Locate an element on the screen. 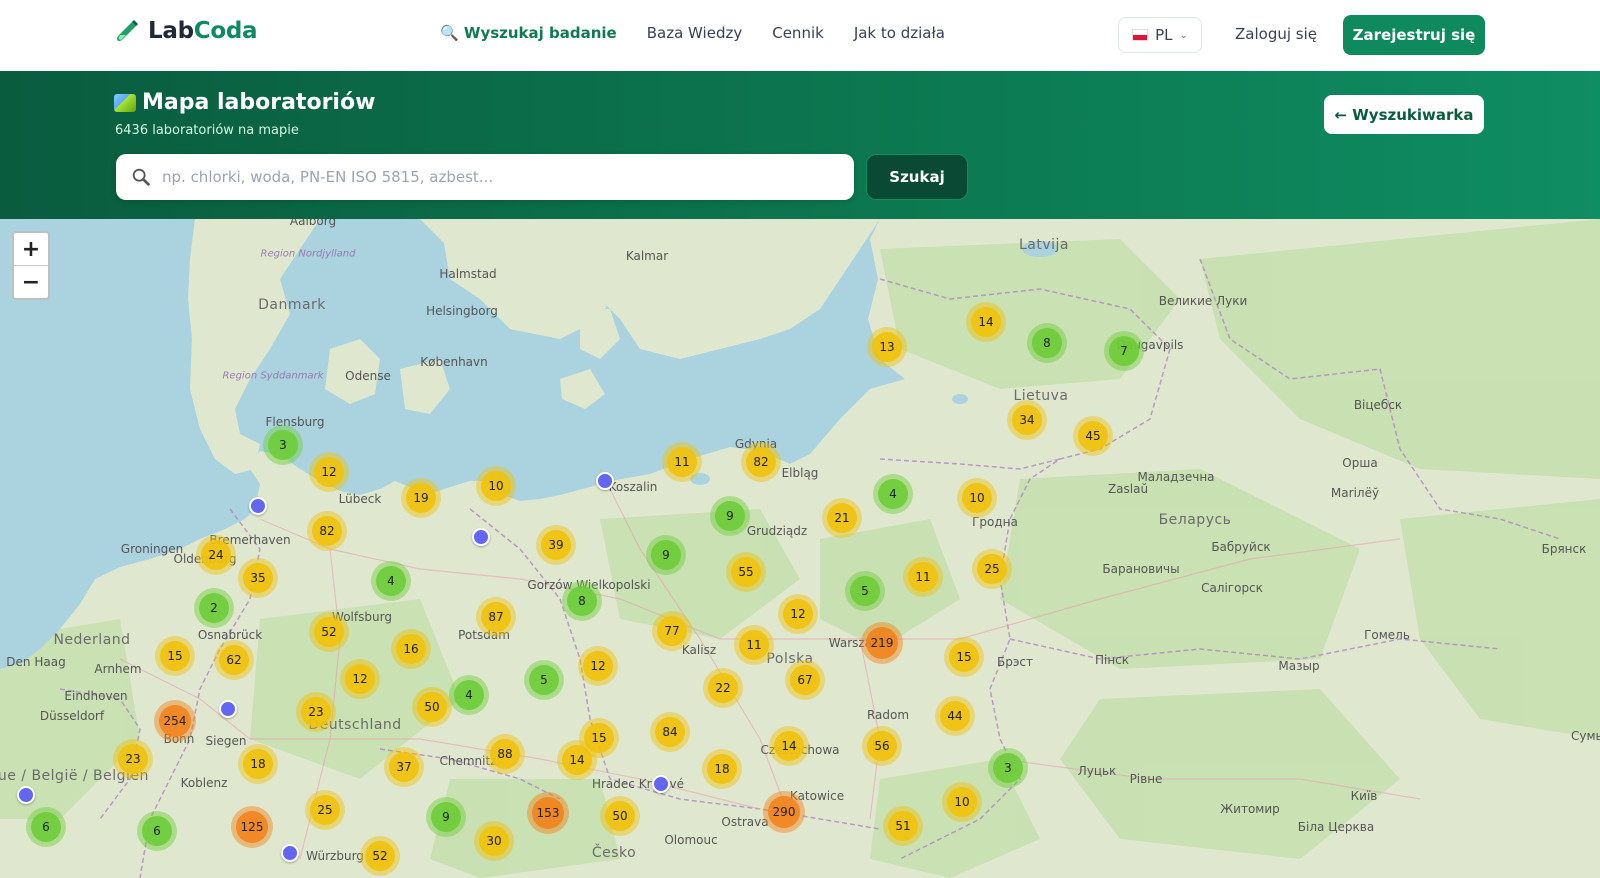 The image size is (1600, 878). lab-cluster-marker: 77 is located at coordinates (672, 631).